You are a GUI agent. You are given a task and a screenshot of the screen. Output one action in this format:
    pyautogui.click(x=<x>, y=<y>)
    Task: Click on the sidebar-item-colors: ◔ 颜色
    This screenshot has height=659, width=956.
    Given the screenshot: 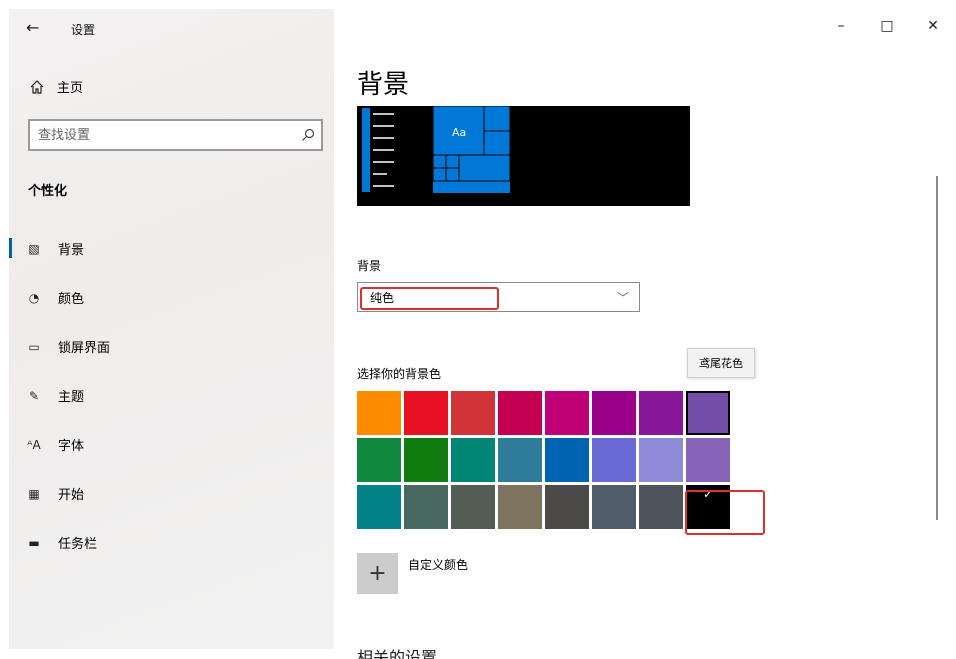 What is the action you would take?
    pyautogui.click(x=171, y=297)
    